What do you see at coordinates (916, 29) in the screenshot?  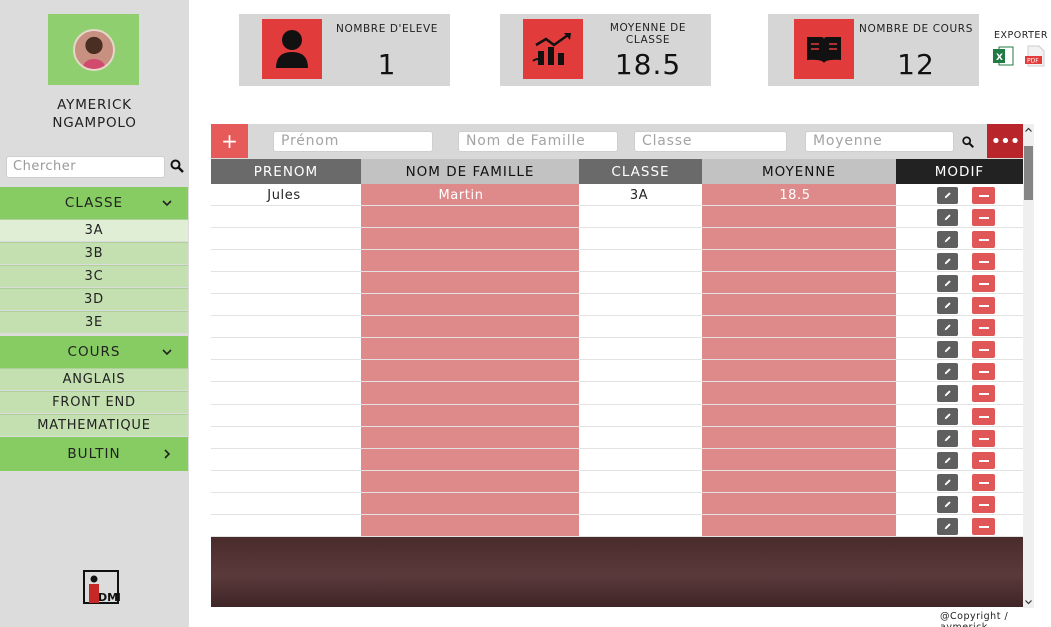 I see `stat-label: NOMBRE DE COURS` at bounding box center [916, 29].